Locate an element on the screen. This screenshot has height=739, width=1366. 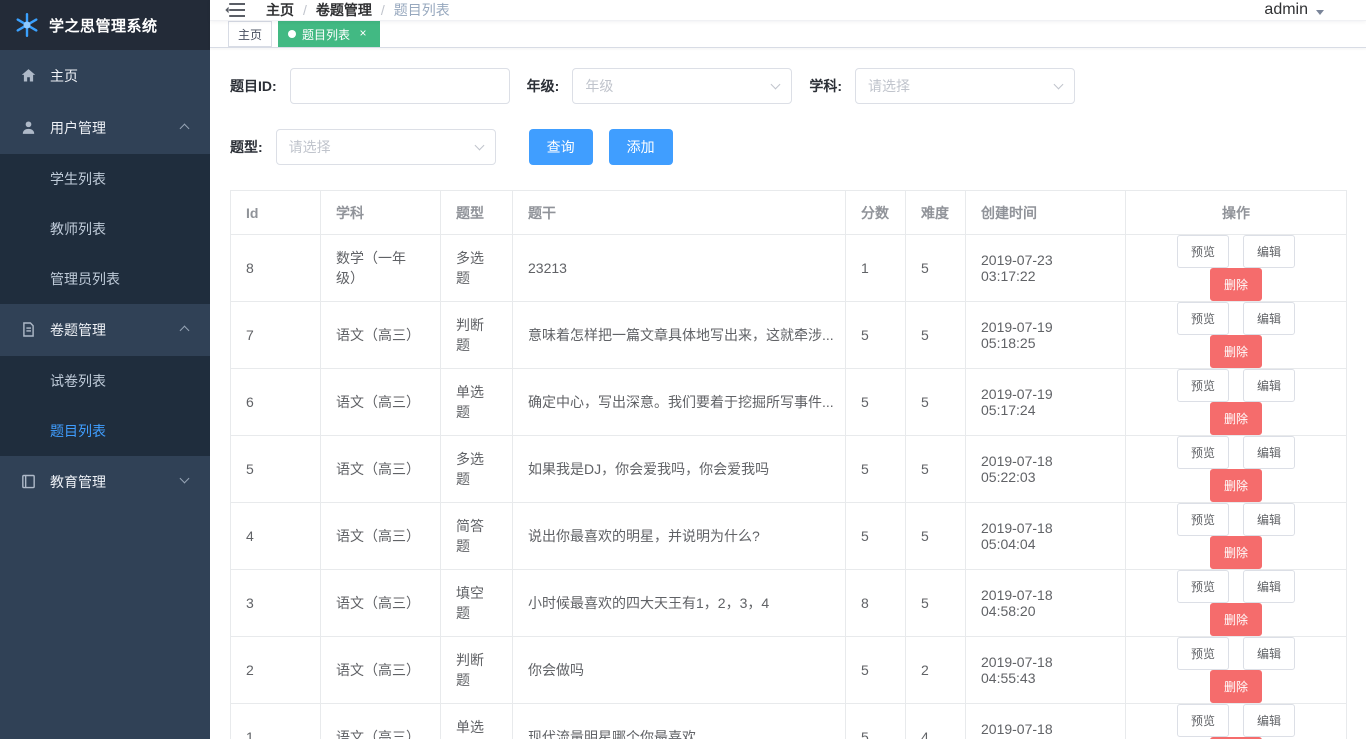
cell-score: 8 is located at coordinates (875, 603).